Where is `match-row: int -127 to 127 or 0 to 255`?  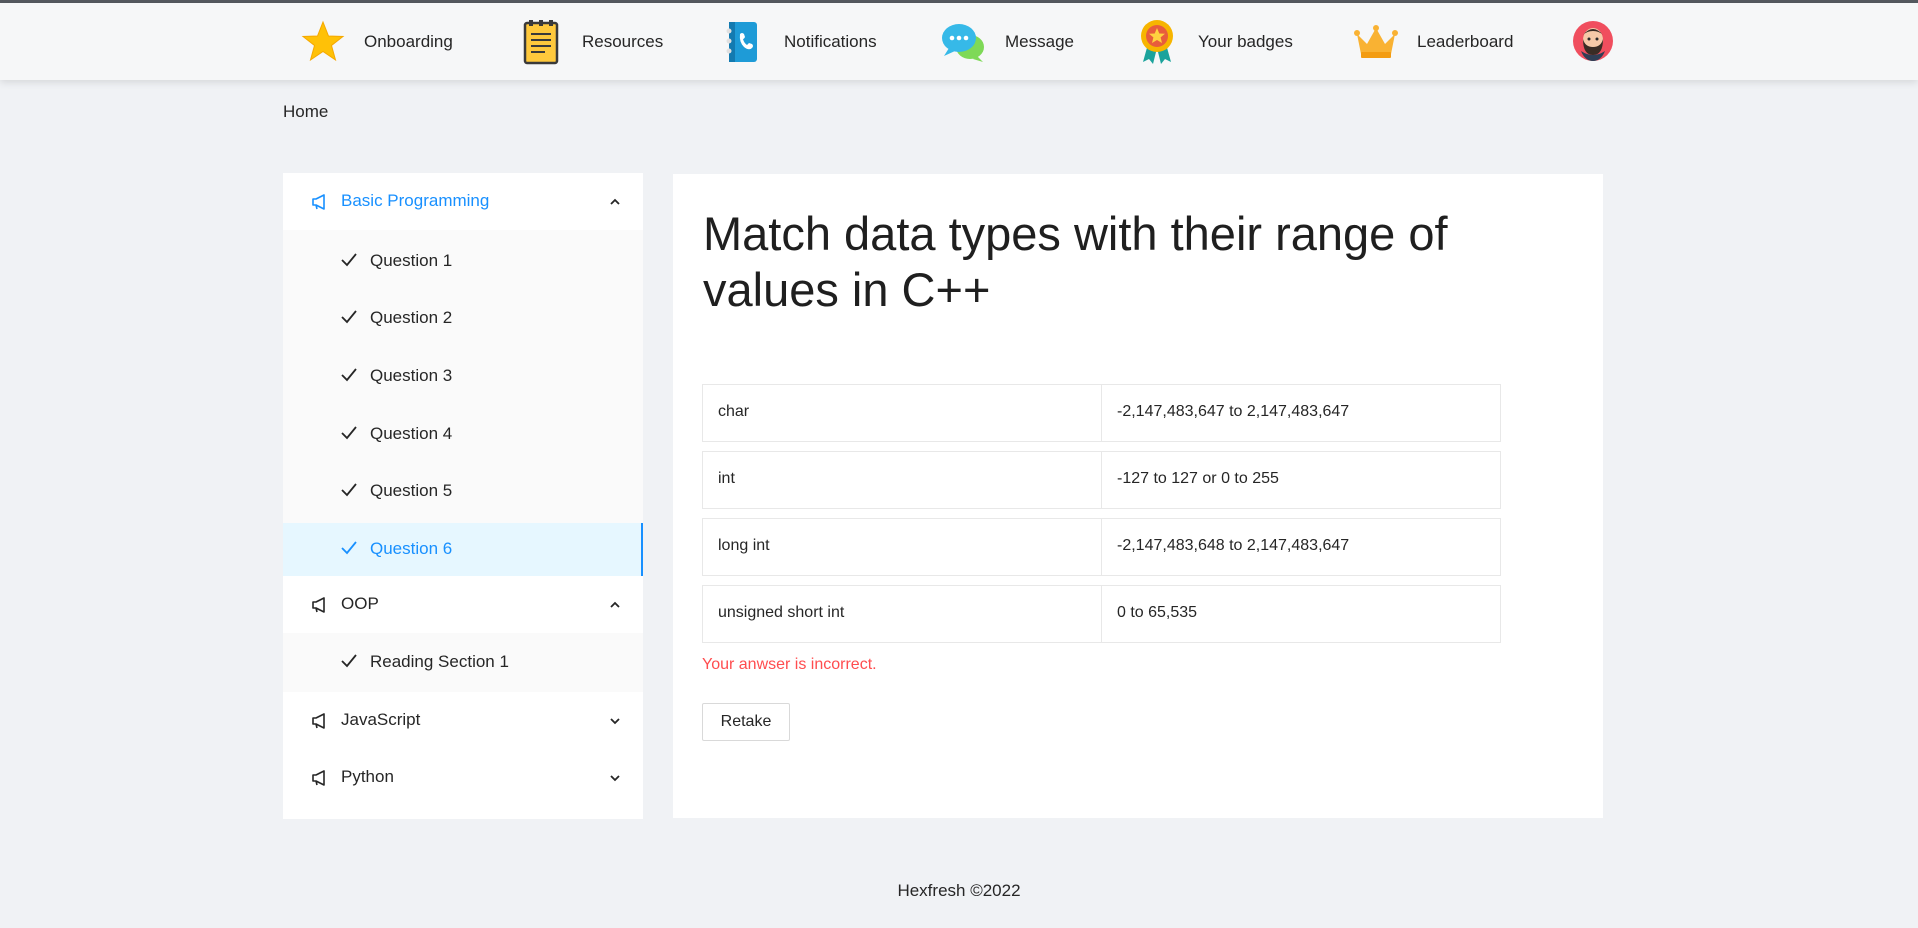
match-row: int -127 to 127 or 0 to 255 is located at coordinates (1102, 480).